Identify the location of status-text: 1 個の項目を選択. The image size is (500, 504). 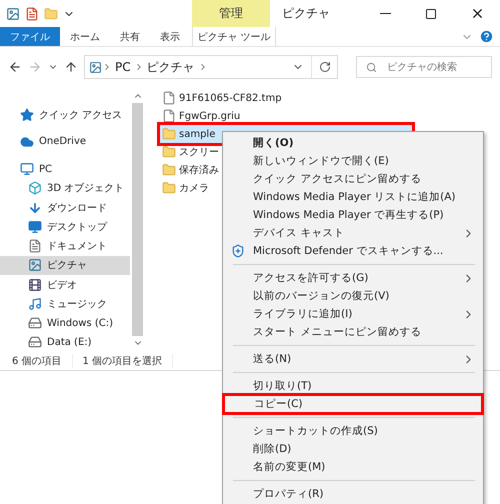
(128, 361).